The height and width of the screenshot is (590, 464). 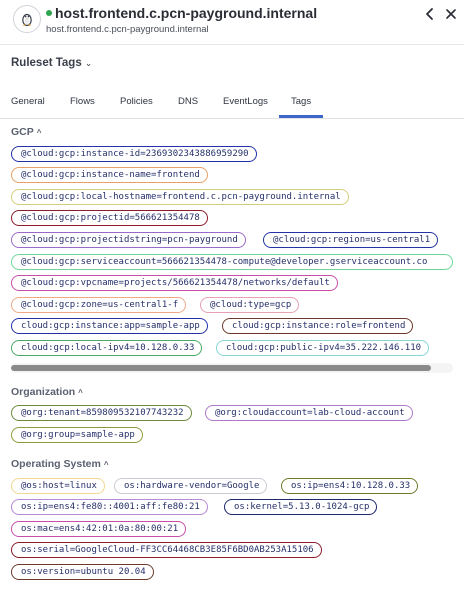 What do you see at coordinates (128, 240) in the screenshot?
I see `tag-chip: @cloud:gcp:projectidstring=pcn-payground` at bounding box center [128, 240].